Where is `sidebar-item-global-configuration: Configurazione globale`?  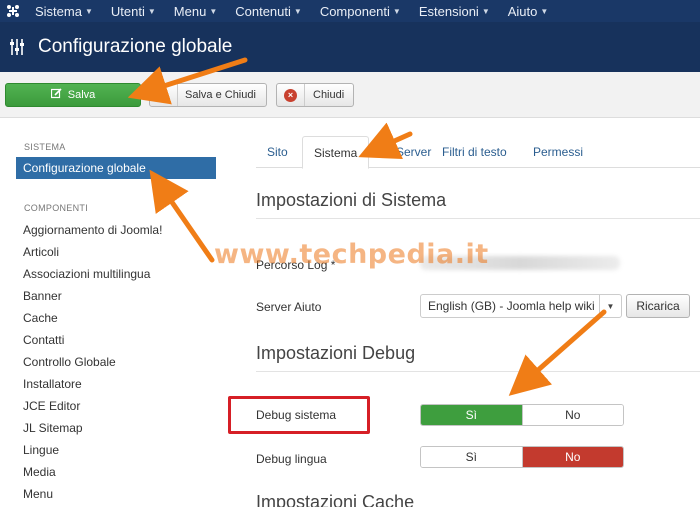
sidebar-item-global-configuration: Configurazione globale is located at coordinates (116, 168).